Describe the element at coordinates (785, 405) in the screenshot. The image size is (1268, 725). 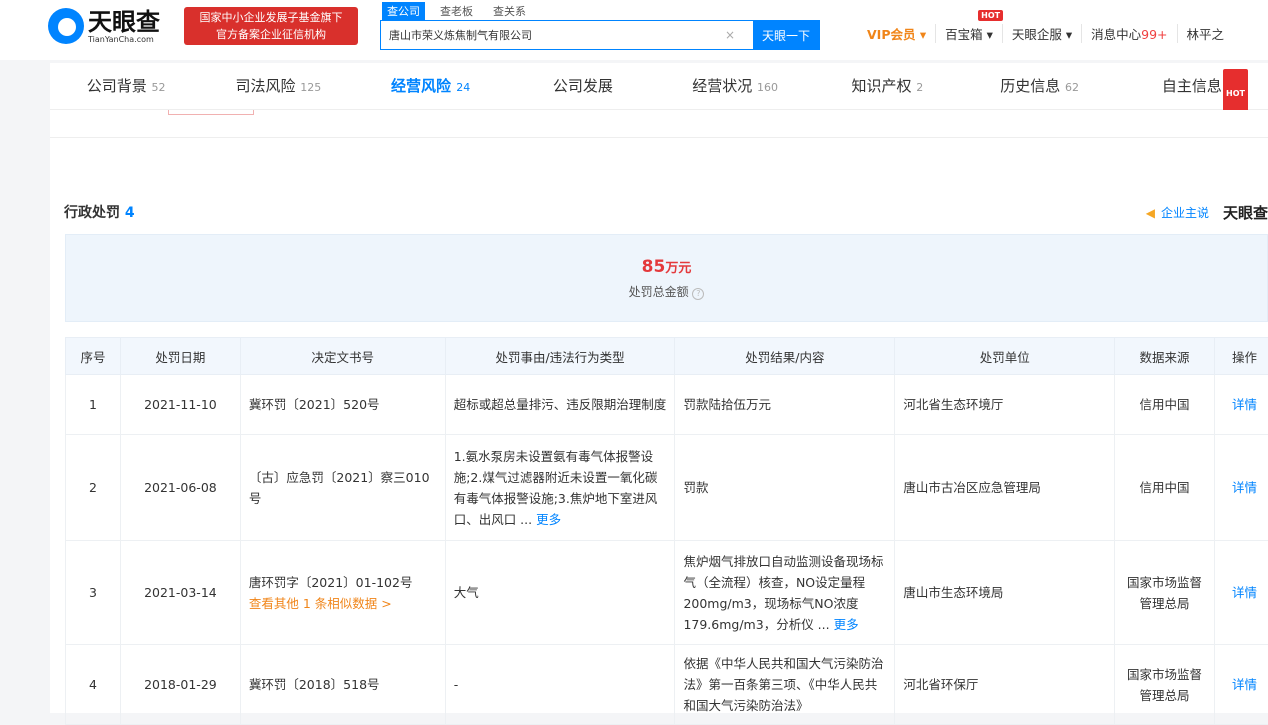
I see `cell-result: 罚款陆拾伍万元` at that location.